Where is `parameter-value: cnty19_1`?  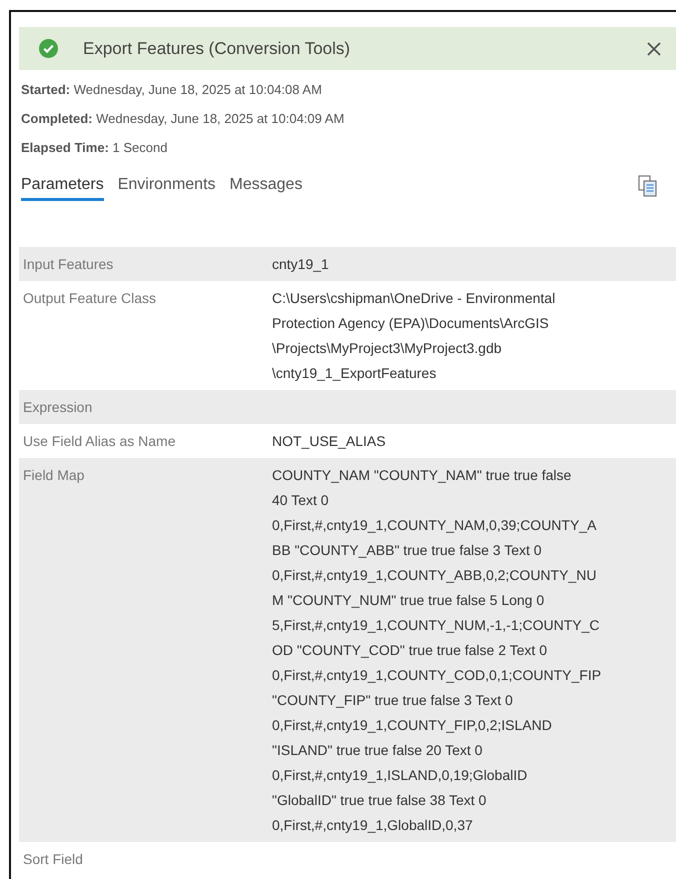
parameter-value: cnty19_1 is located at coordinates (471, 264).